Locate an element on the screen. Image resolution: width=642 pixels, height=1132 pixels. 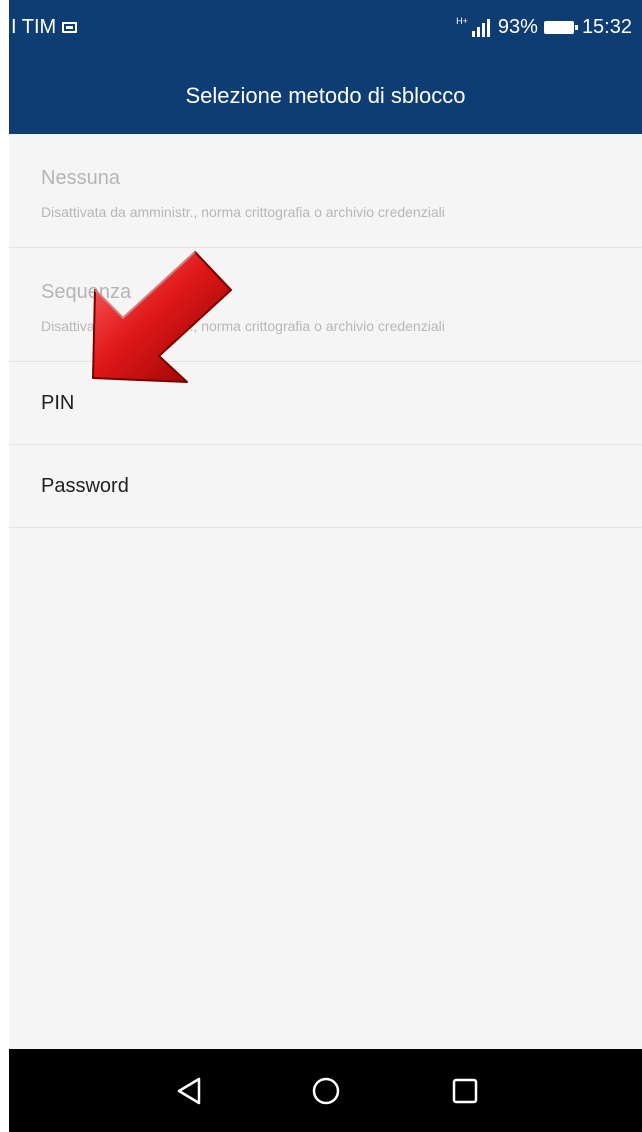
carrier-name: I TIM is located at coordinates (34, 27).